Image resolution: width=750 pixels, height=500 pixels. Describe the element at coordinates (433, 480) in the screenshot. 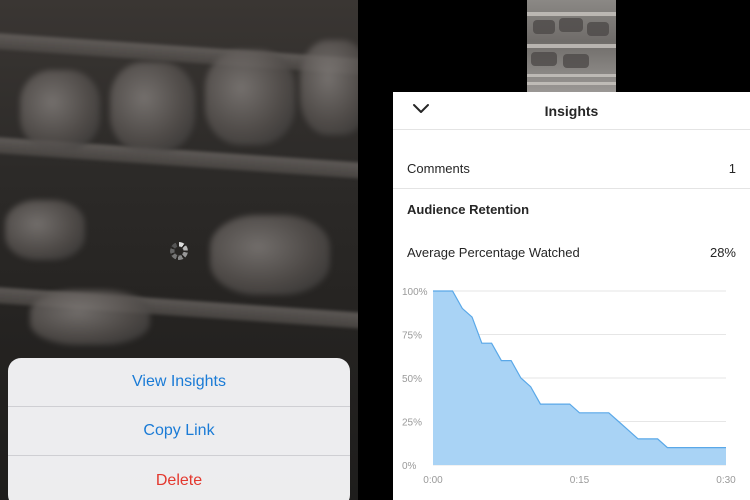

I see `x-tick-label: 0:00` at that location.